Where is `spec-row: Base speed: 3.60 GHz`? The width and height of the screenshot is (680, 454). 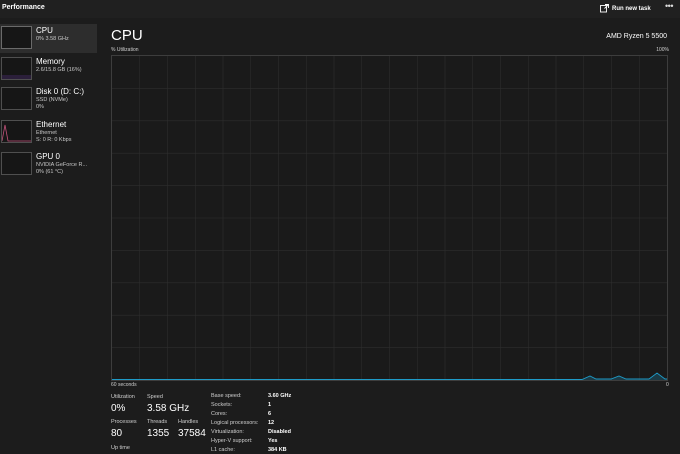 spec-row: Base speed: 3.60 GHz is located at coordinates (271, 397).